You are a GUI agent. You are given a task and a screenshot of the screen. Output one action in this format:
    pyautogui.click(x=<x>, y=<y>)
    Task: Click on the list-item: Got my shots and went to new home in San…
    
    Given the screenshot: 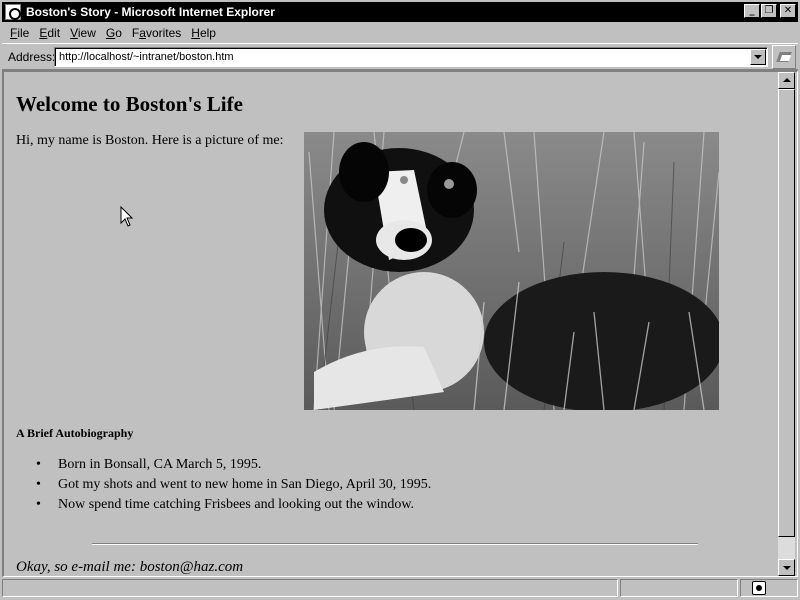 What is the action you would take?
    pyautogui.click(x=232, y=487)
    